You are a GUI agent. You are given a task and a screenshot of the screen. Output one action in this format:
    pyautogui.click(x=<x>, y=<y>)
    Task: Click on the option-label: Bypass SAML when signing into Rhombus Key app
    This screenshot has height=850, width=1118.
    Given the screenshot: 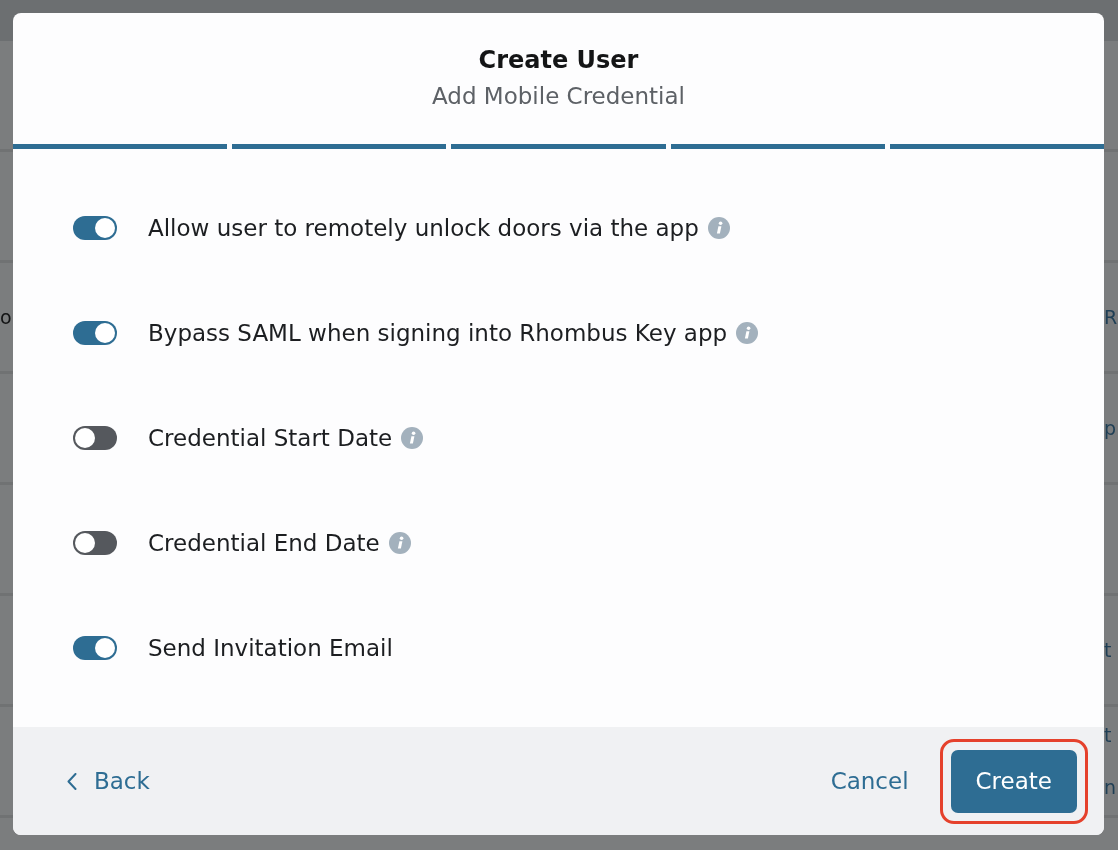 What is the action you would take?
    pyautogui.click(x=438, y=333)
    